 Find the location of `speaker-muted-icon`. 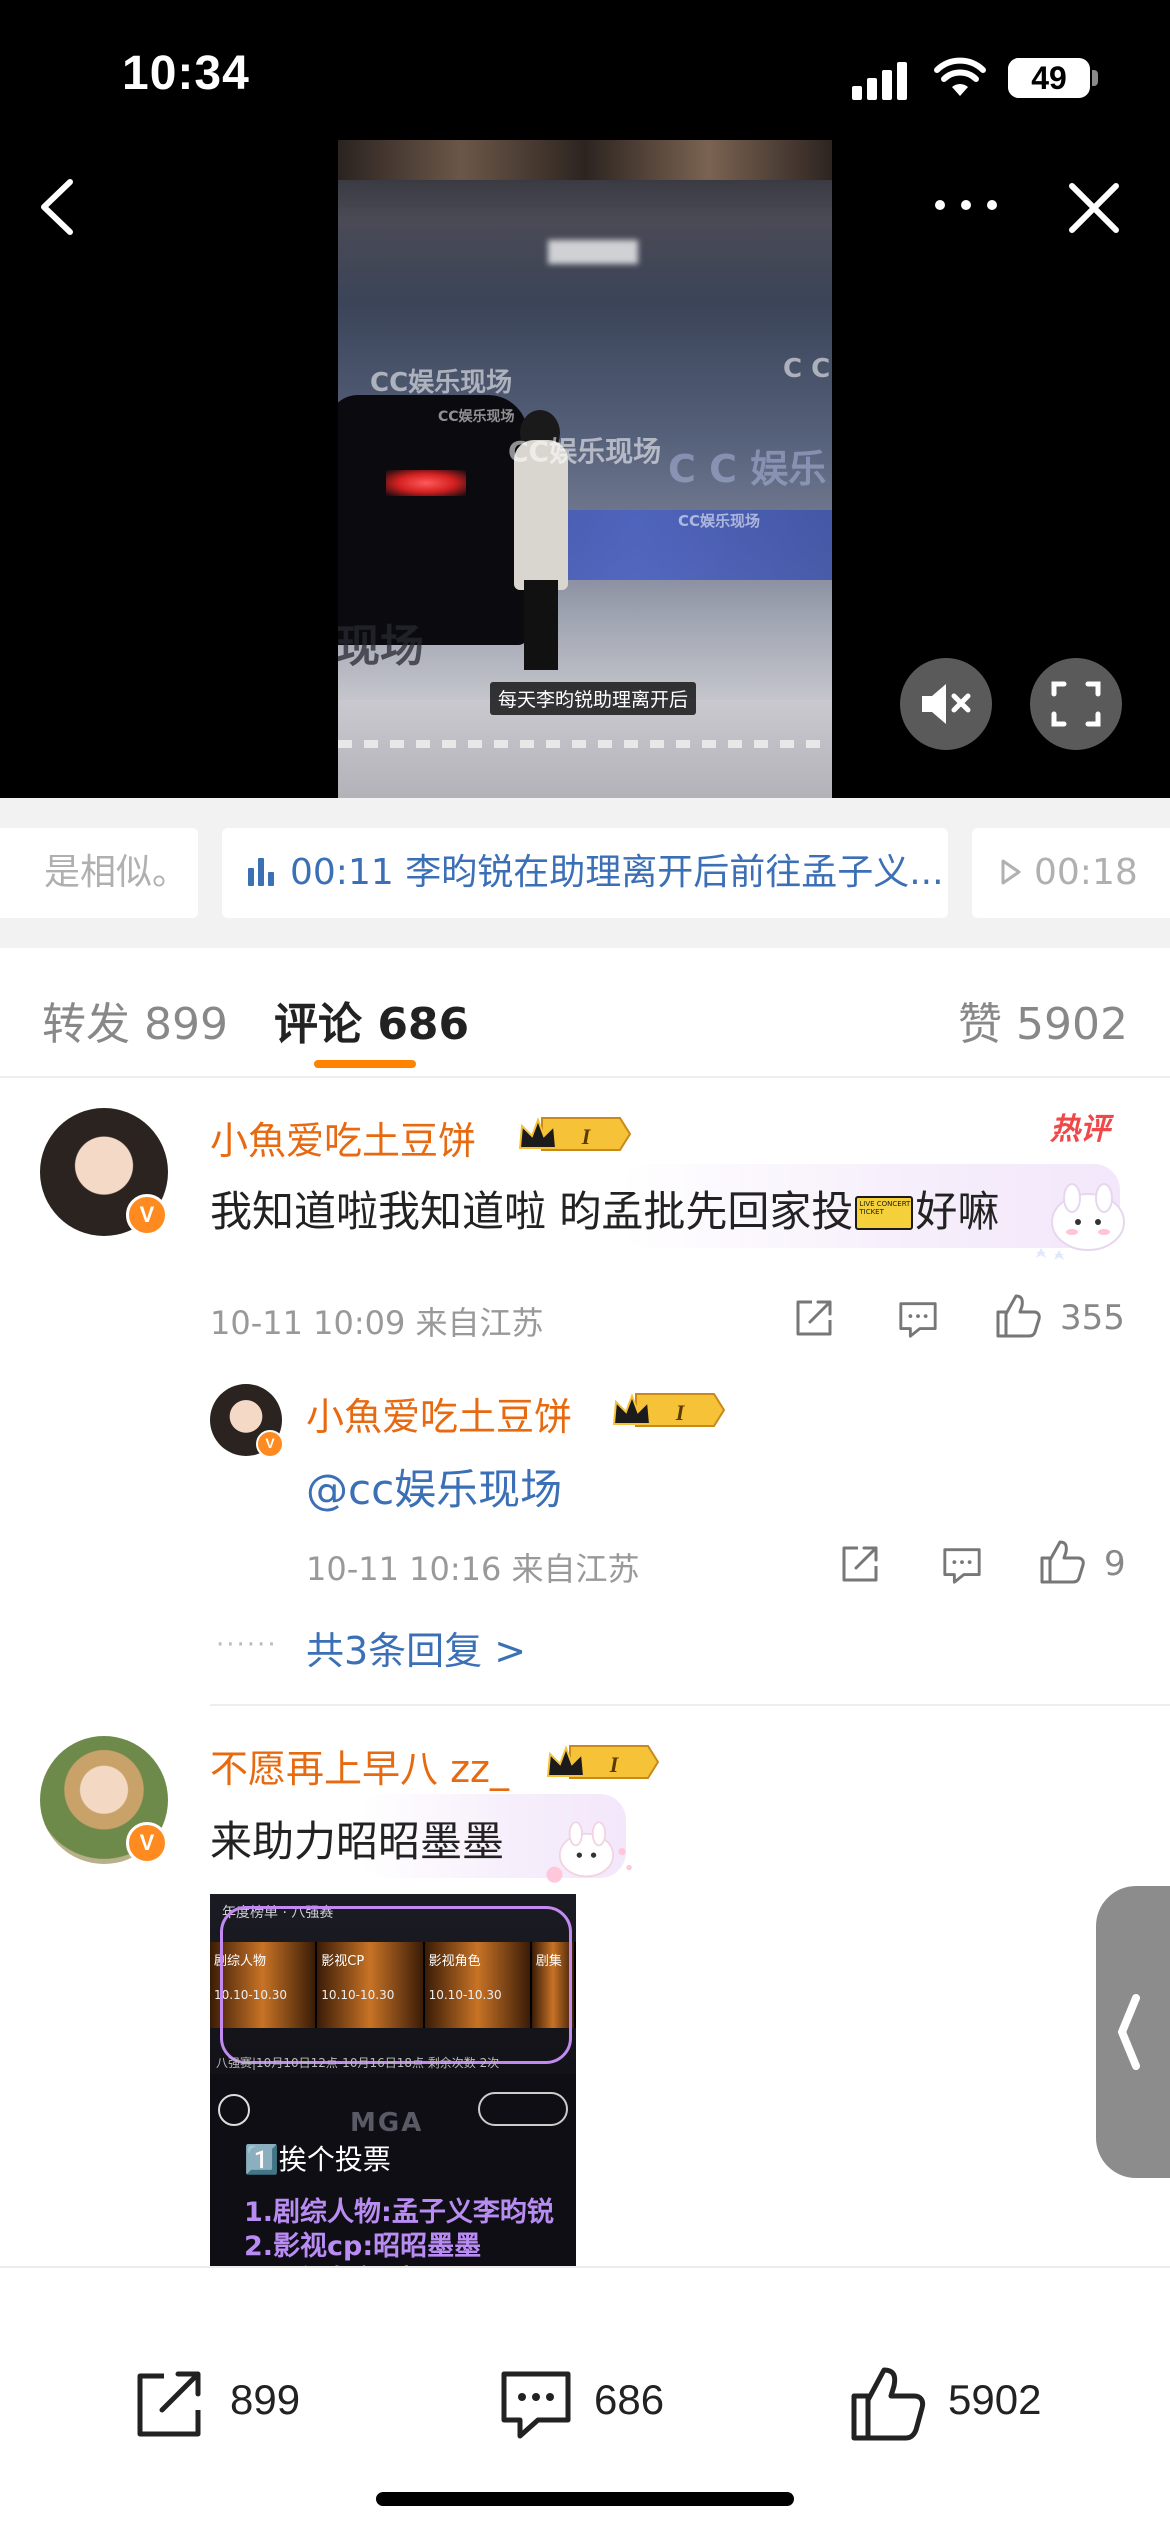

speaker-muted-icon is located at coordinates (946, 704).